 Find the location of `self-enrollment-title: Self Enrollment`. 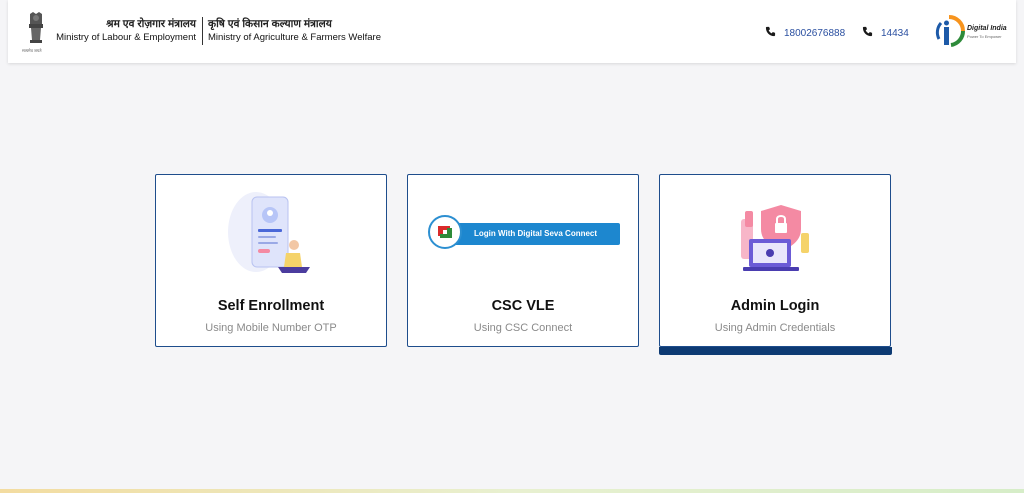

self-enrollment-title: Self Enrollment is located at coordinates (271, 306).